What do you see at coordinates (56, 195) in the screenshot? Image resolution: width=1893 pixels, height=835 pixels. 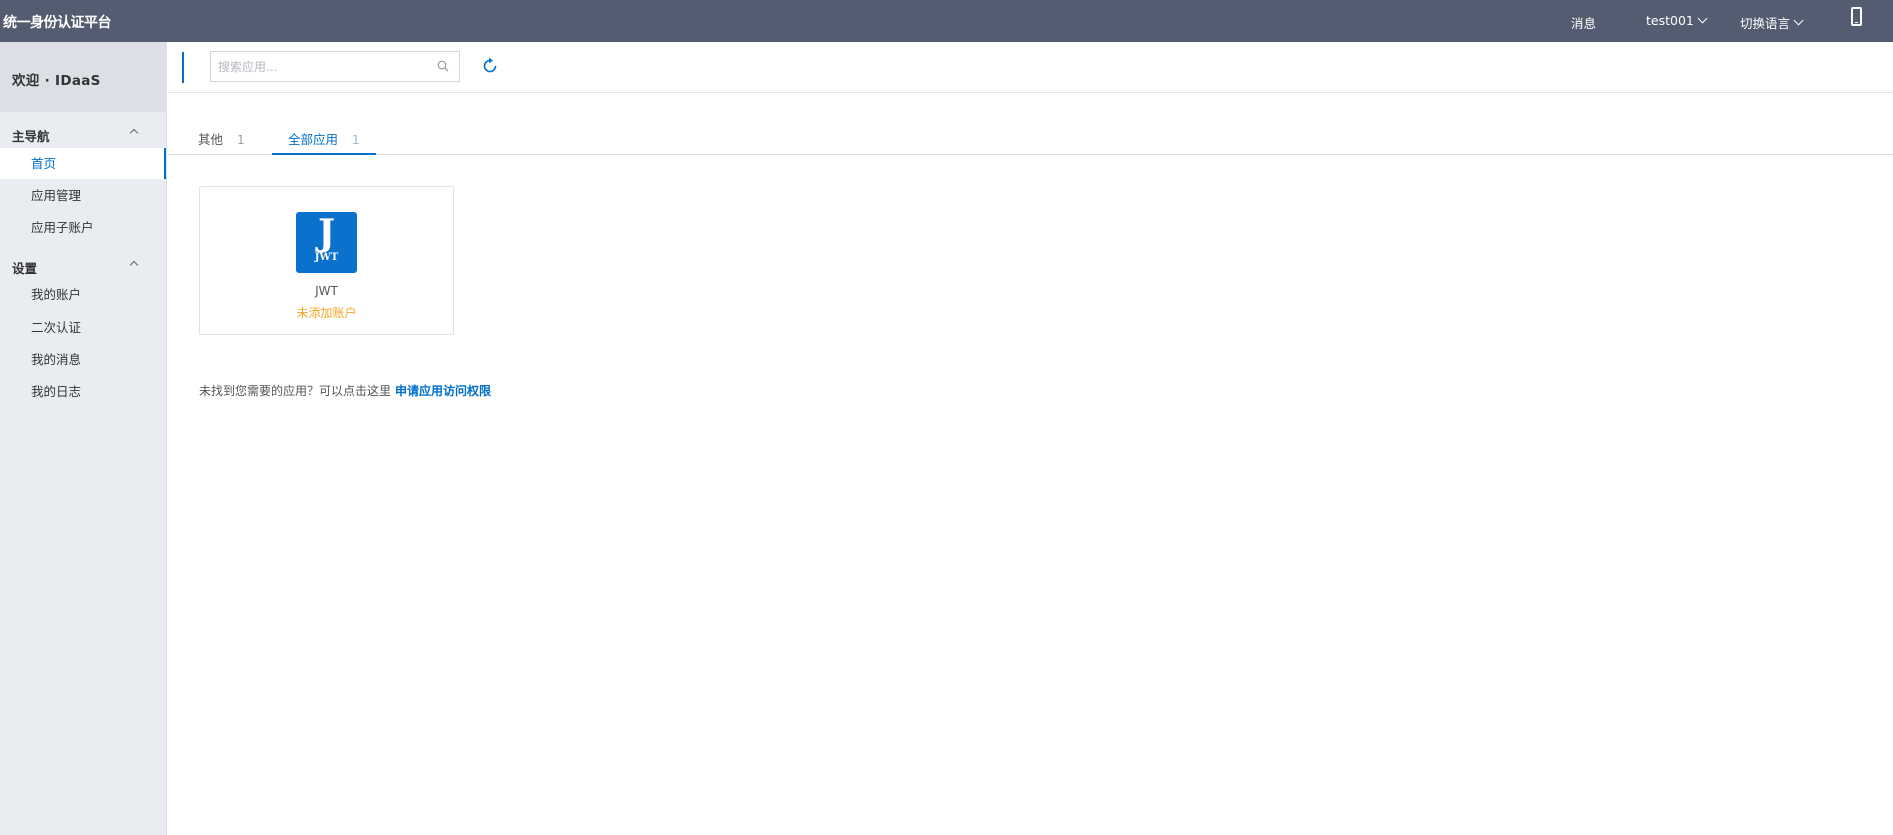 I see `sidebar-item-label: 应用管理` at bounding box center [56, 195].